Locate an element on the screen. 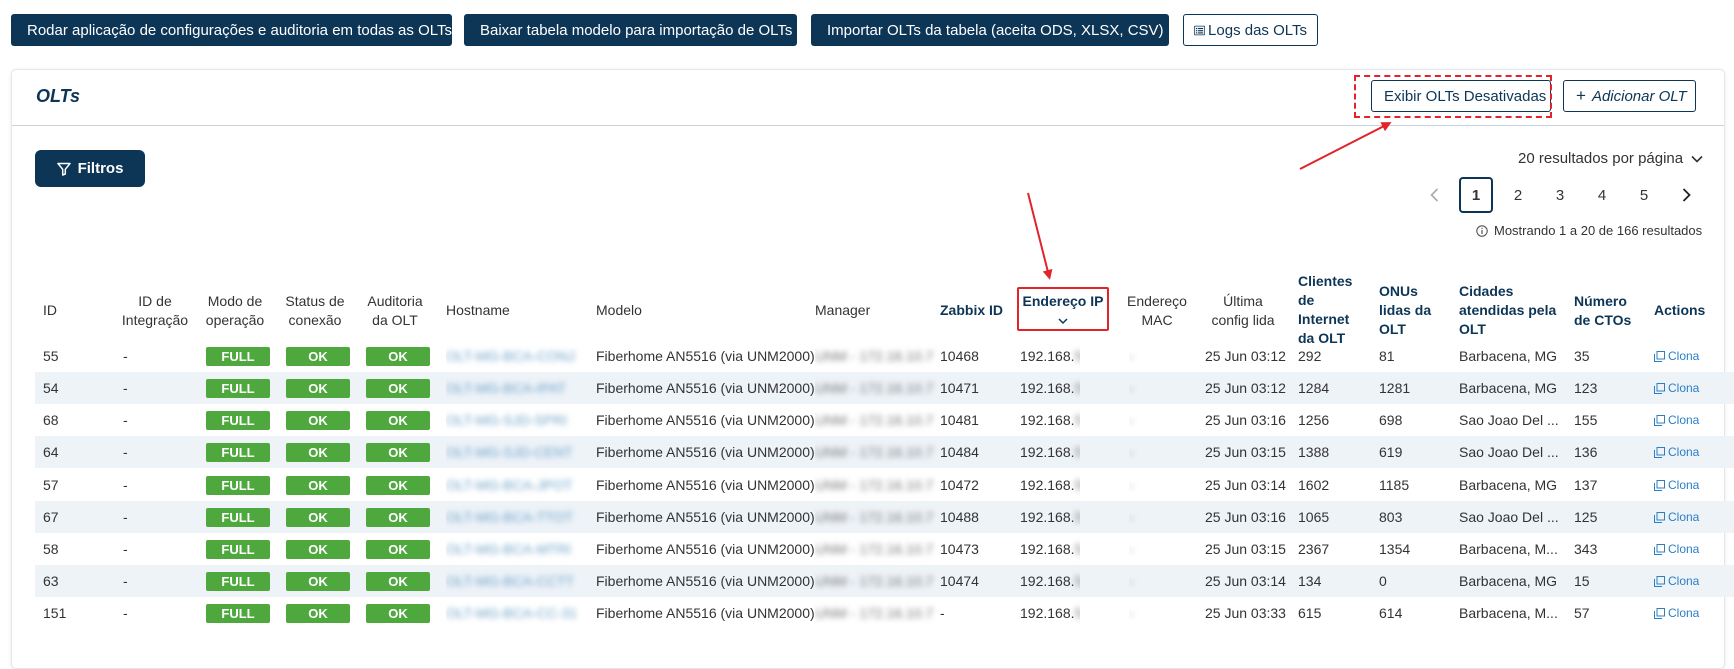 The width and height of the screenshot is (1734, 669). cell-hostname: OLT-MG-SJD-SPRI is located at coordinates (516, 420).